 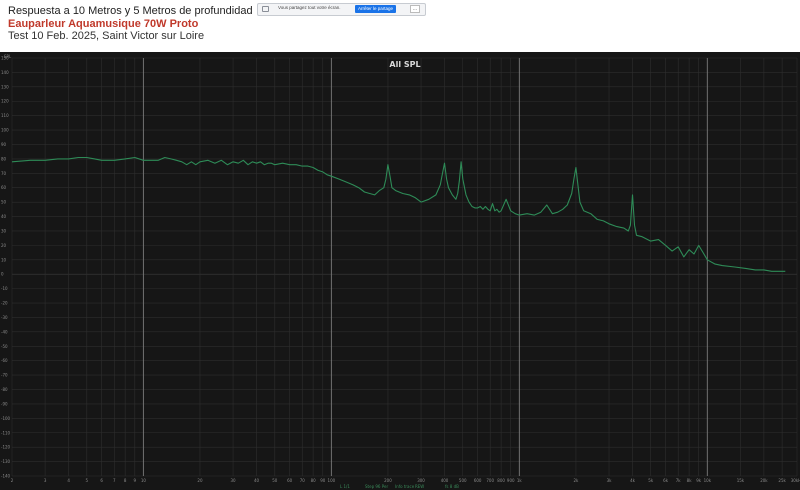 I want to click on y-tick-label: -80, so click(x=4, y=389).